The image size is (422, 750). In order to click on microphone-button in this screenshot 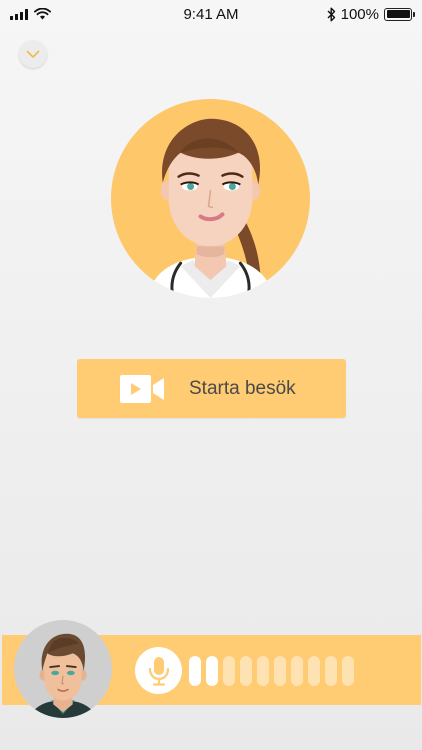, I will do `click(158, 670)`.